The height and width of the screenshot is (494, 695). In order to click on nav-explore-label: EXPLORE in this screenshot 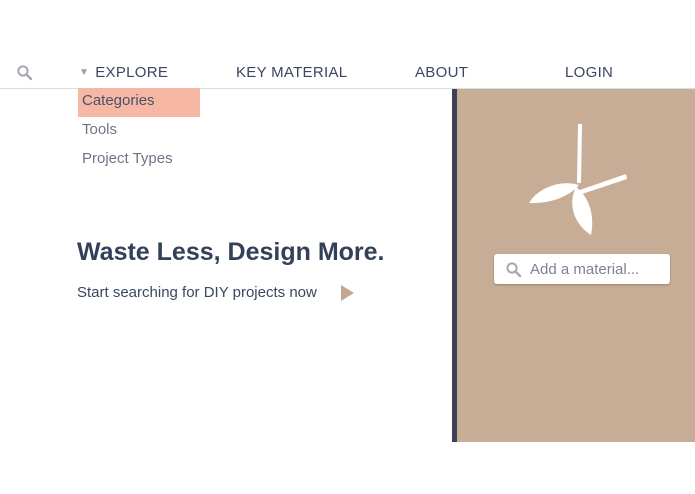, I will do `click(132, 72)`.